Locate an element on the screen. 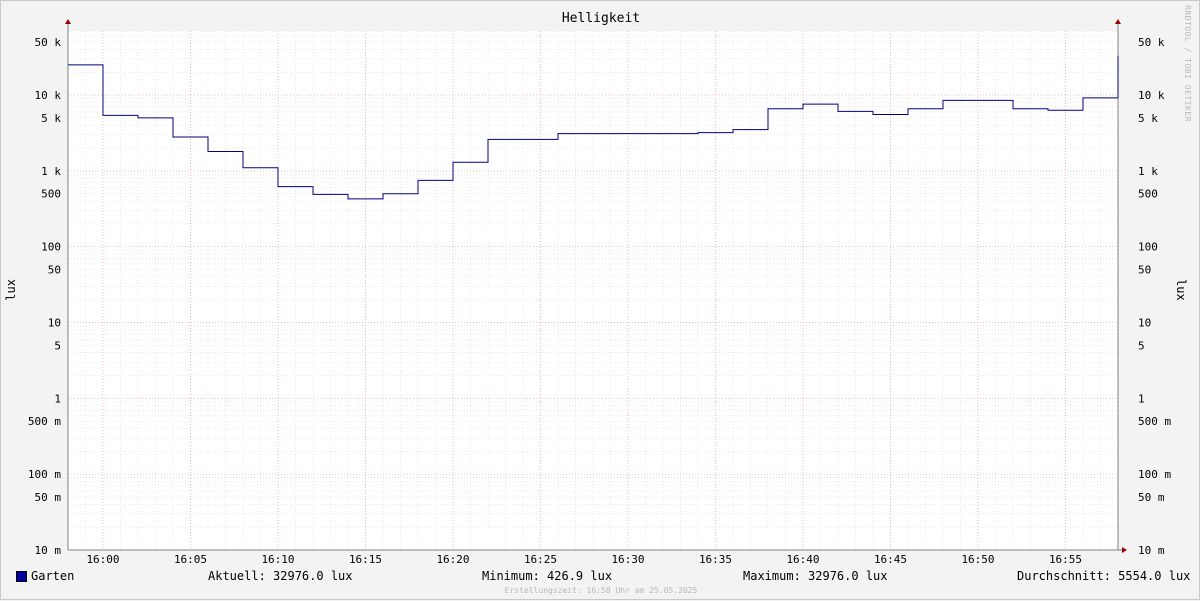 The height and width of the screenshot is (601, 1200). legend-series-name: Garten is located at coordinates (53, 576).